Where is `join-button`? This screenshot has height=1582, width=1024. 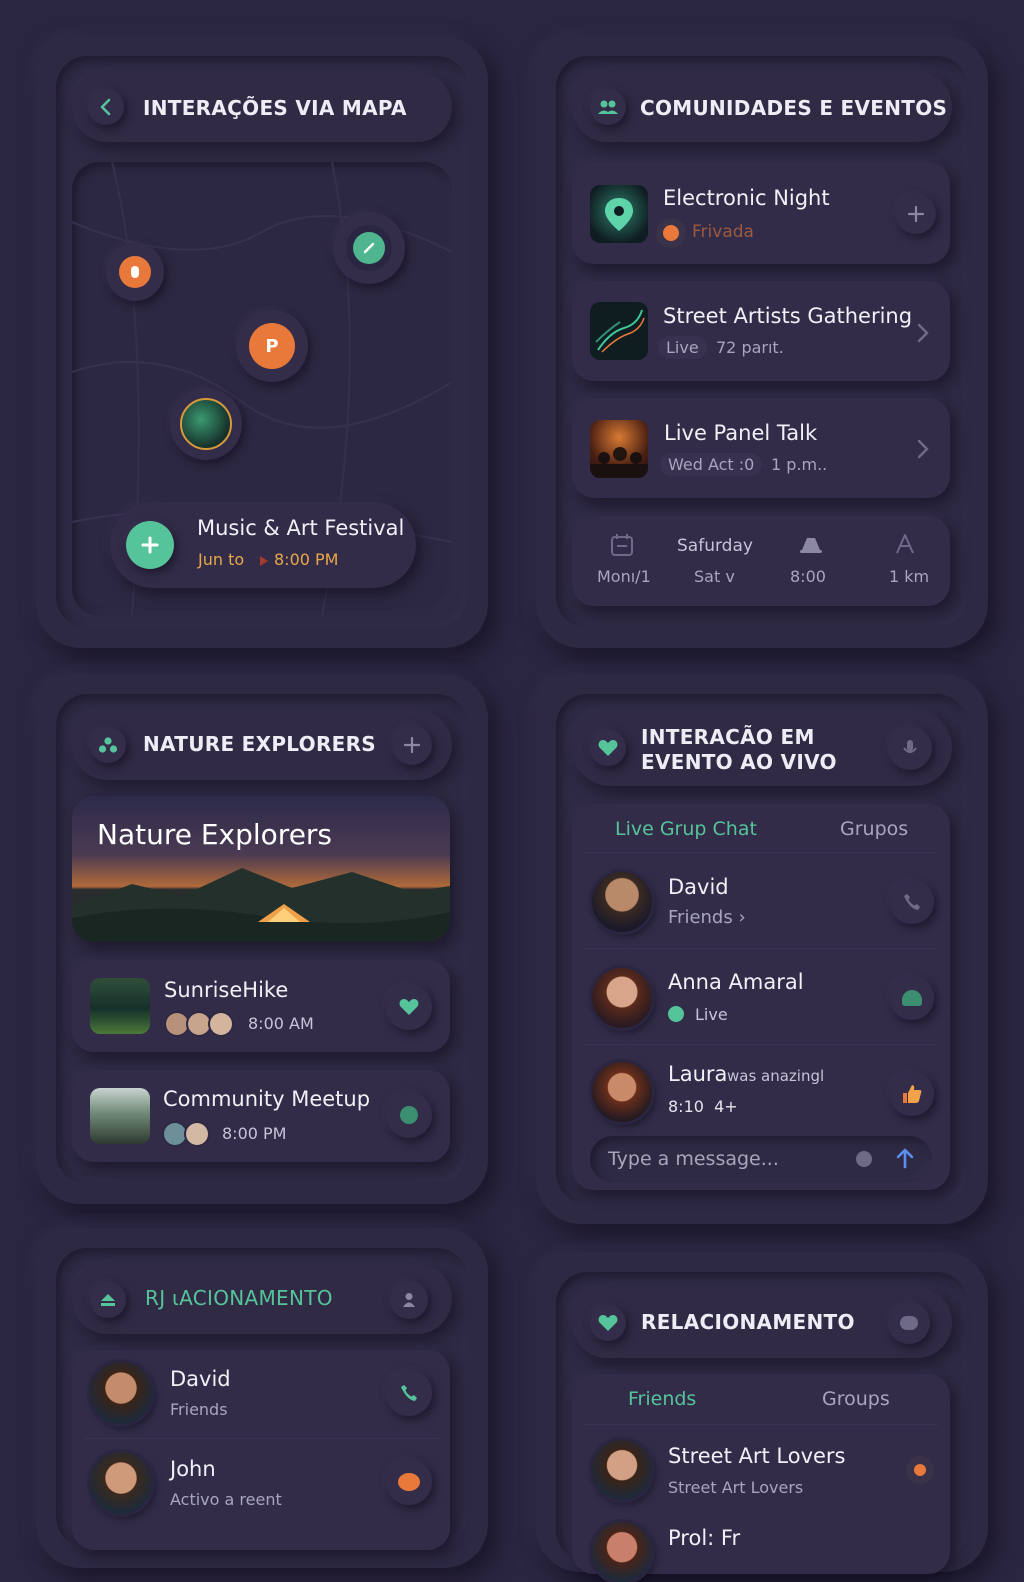
join-button is located at coordinates (916, 214).